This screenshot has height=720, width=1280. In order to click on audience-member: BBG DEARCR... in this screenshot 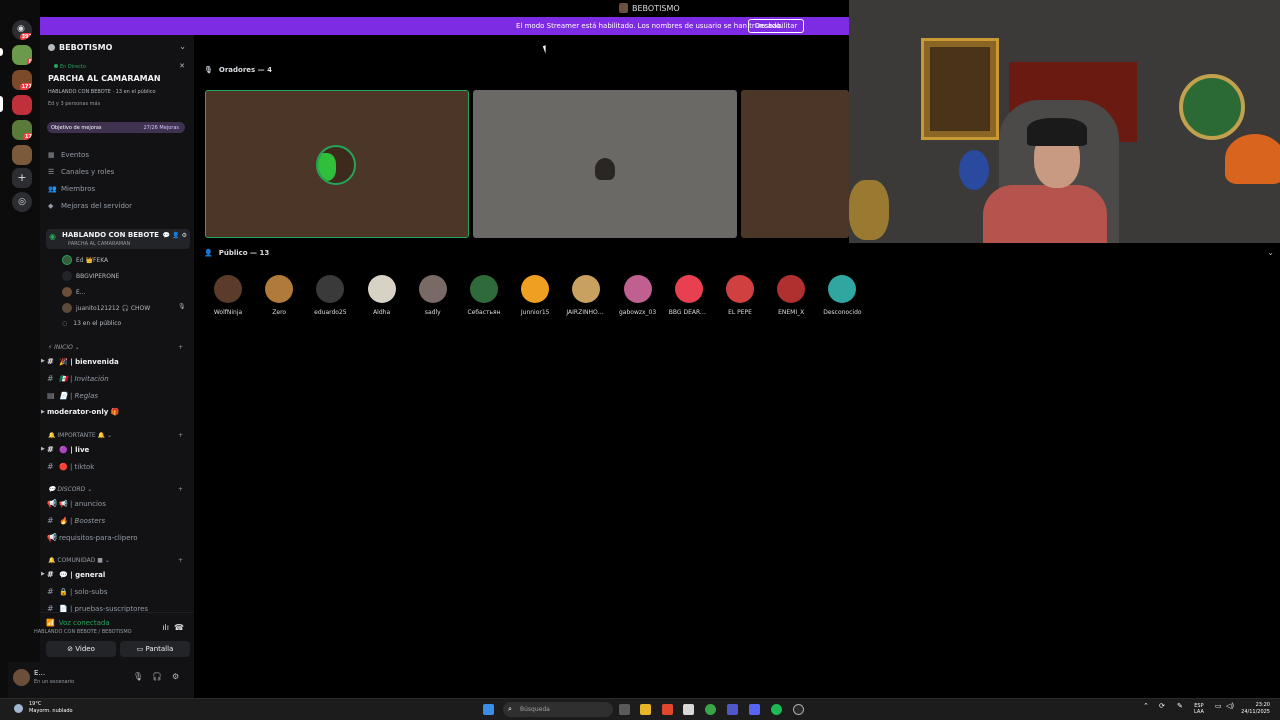, I will do `click(689, 295)`.